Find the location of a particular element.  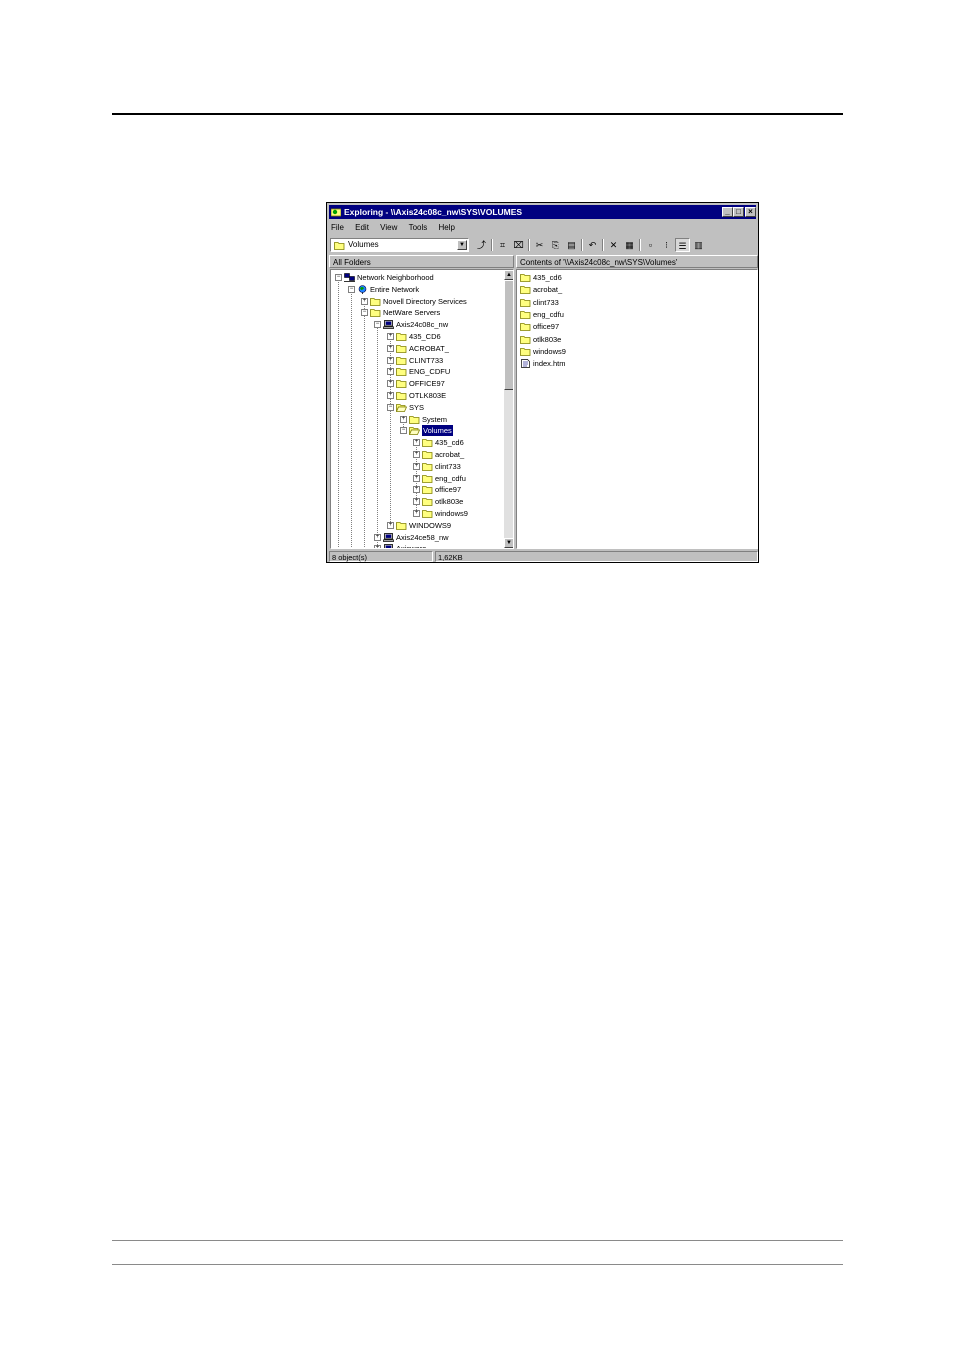

menu-edit: Edit is located at coordinates (362, 227).